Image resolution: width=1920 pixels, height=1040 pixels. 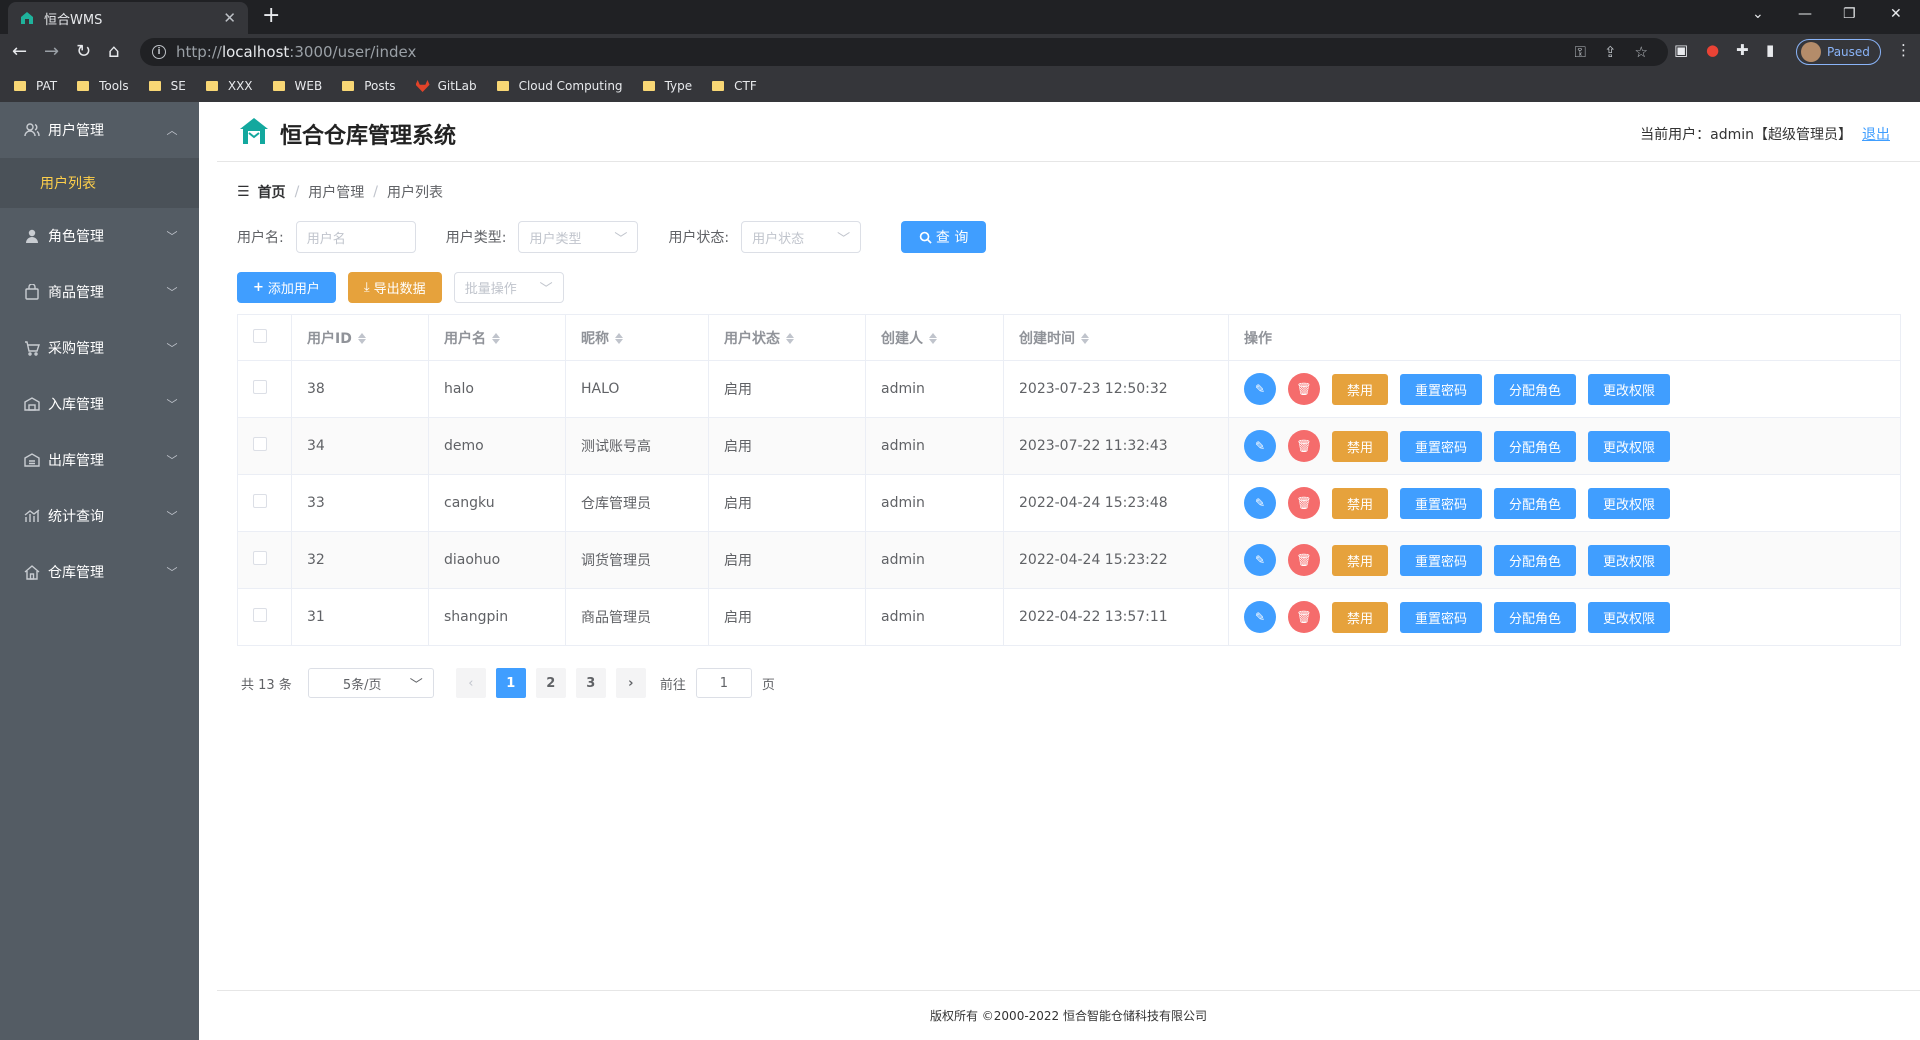 I want to click on page-button: 2, so click(x=550, y=683).